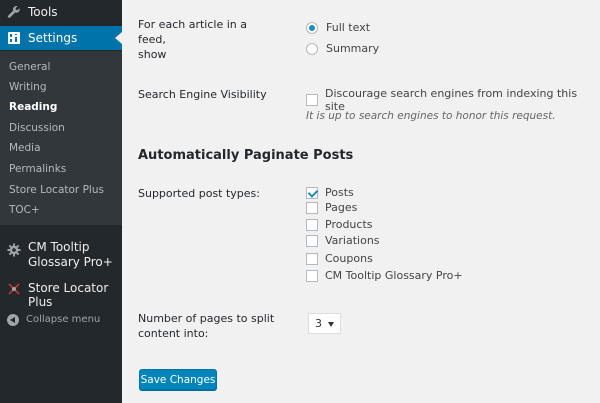 The image size is (600, 403). What do you see at coordinates (25, 148) in the screenshot?
I see `submenu-media: Media` at bounding box center [25, 148].